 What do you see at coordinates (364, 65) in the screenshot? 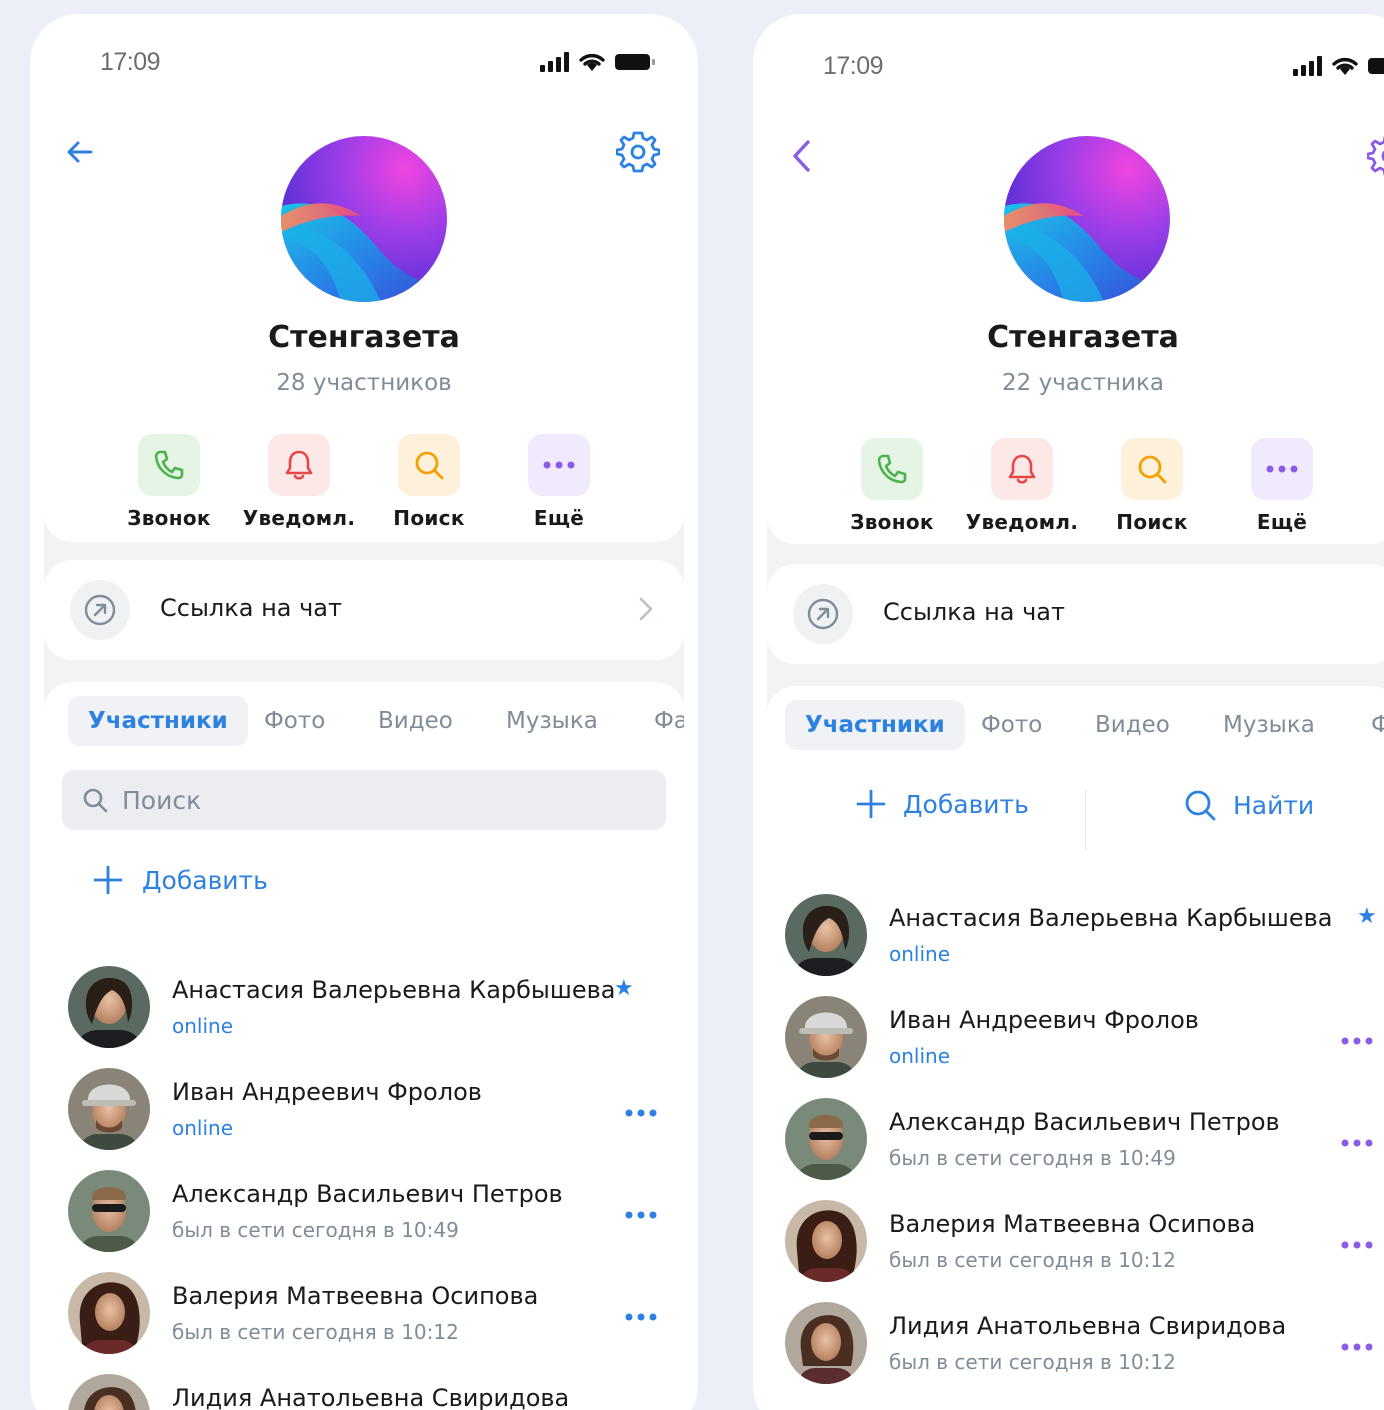
I see `status-bar: 17:09` at bounding box center [364, 65].